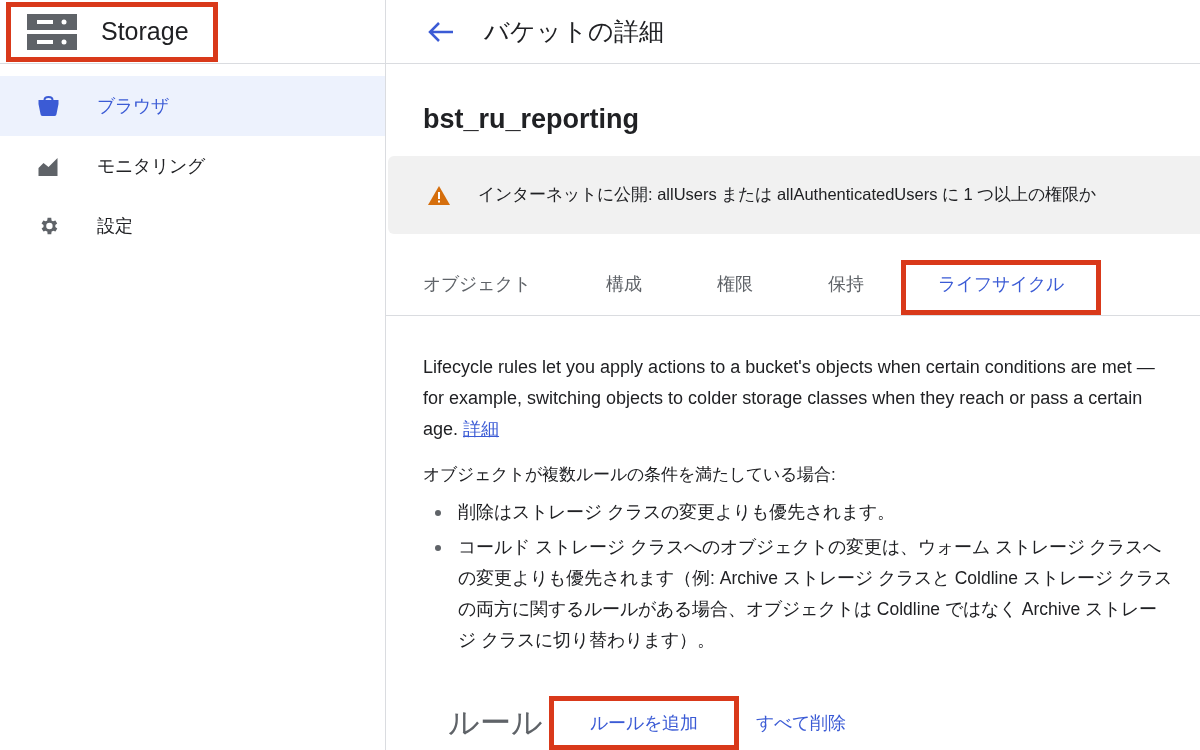 Image resolution: width=1200 pixels, height=750 pixels. I want to click on rule-action-button: ルールを追加, so click(644, 723).